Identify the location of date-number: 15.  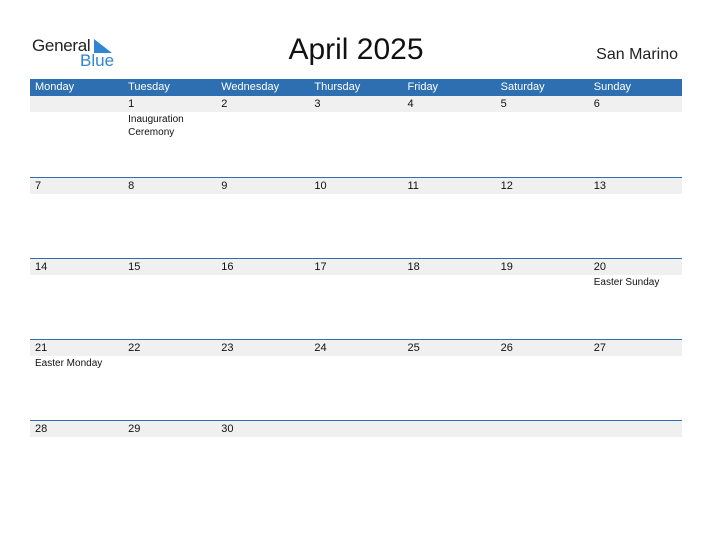
(134, 267).